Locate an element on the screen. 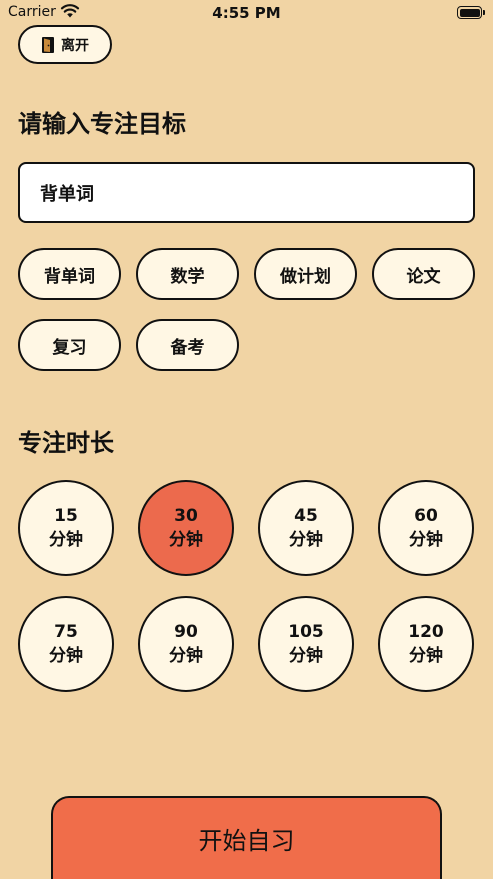 The image size is (493, 879). preset-chip-thesis: 论文 is located at coordinates (423, 274).